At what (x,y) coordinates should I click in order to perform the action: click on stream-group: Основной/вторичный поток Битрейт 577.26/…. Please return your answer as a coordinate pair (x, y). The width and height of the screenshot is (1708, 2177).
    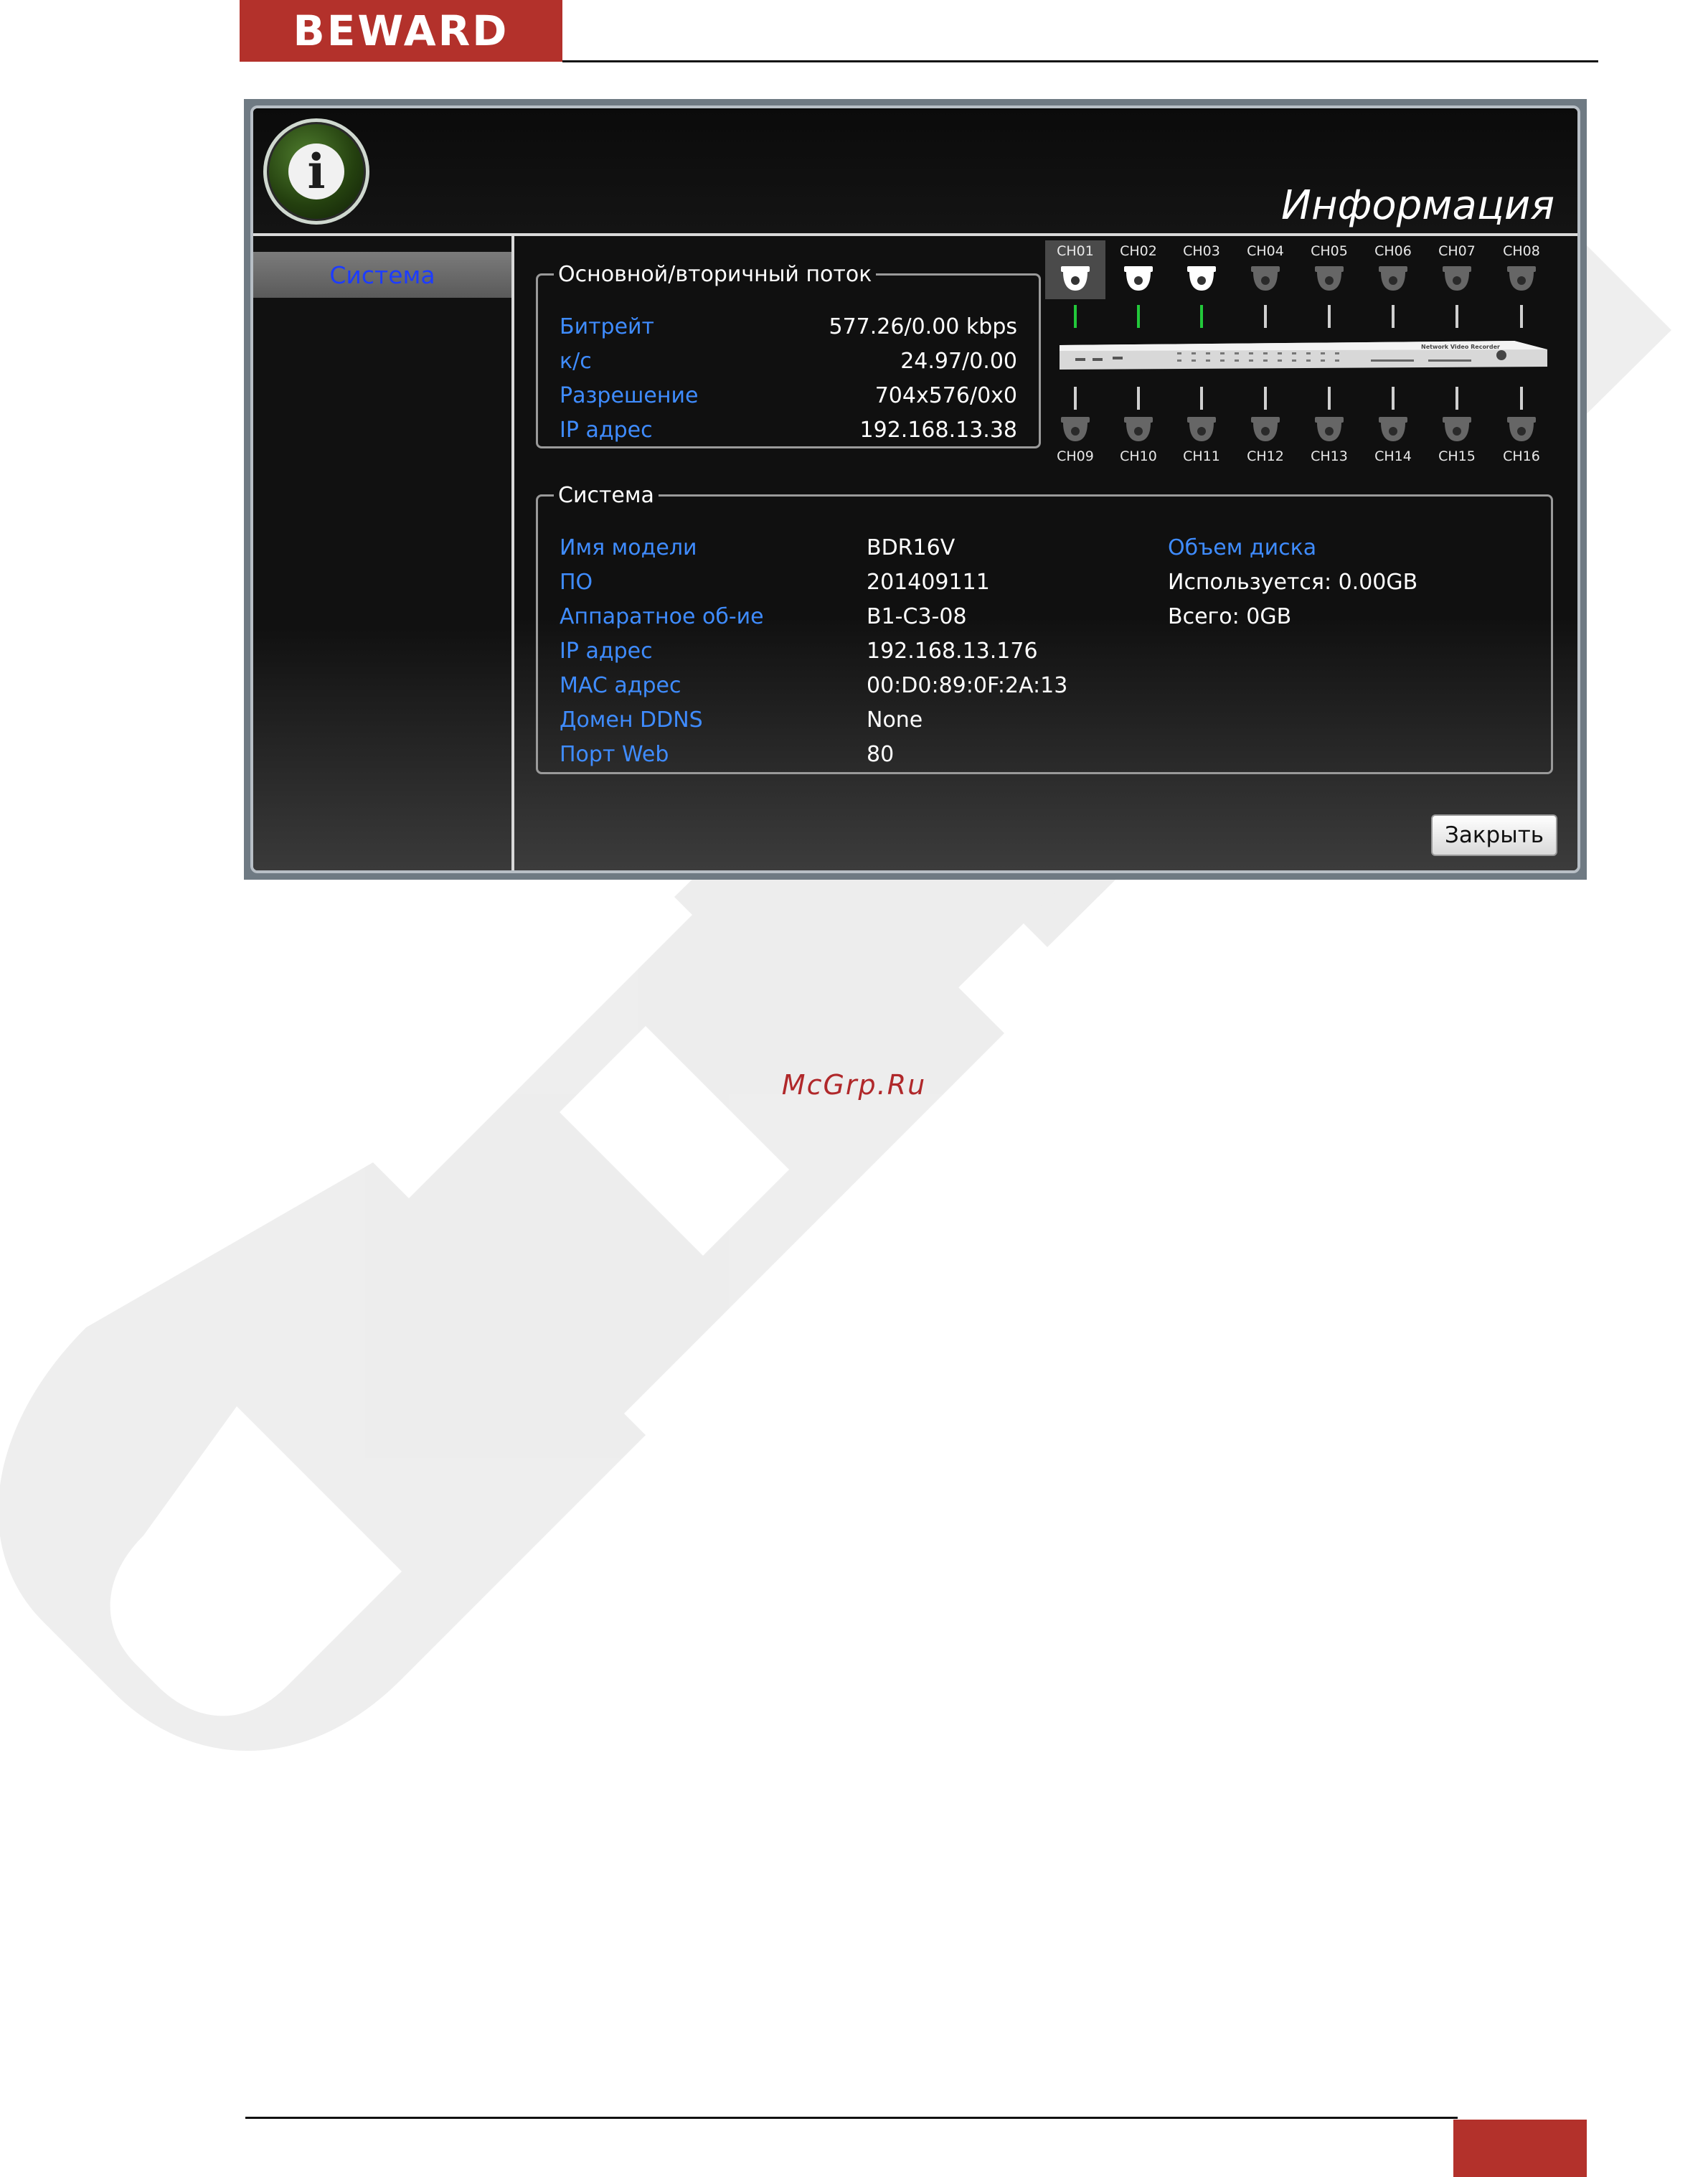
    Looking at the image, I should click on (788, 355).